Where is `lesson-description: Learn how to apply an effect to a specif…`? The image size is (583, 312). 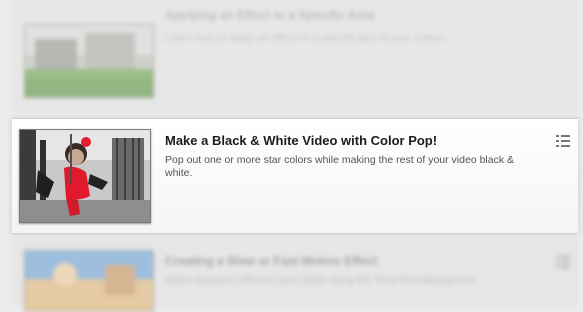 lesson-description: Learn how to apply an effect to a specif… is located at coordinates (306, 38).